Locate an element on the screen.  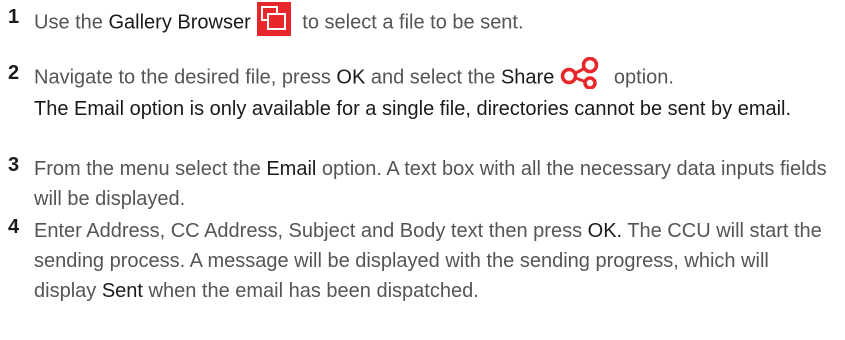
sent-label: Sent is located at coordinates (122, 291).